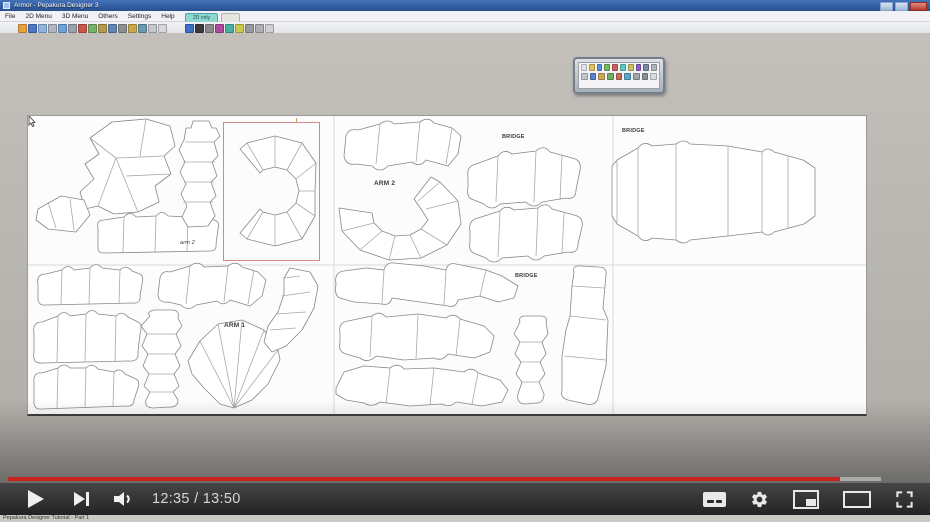 This screenshot has height=522, width=930. I want to click on menu-file: File, so click(10, 16).